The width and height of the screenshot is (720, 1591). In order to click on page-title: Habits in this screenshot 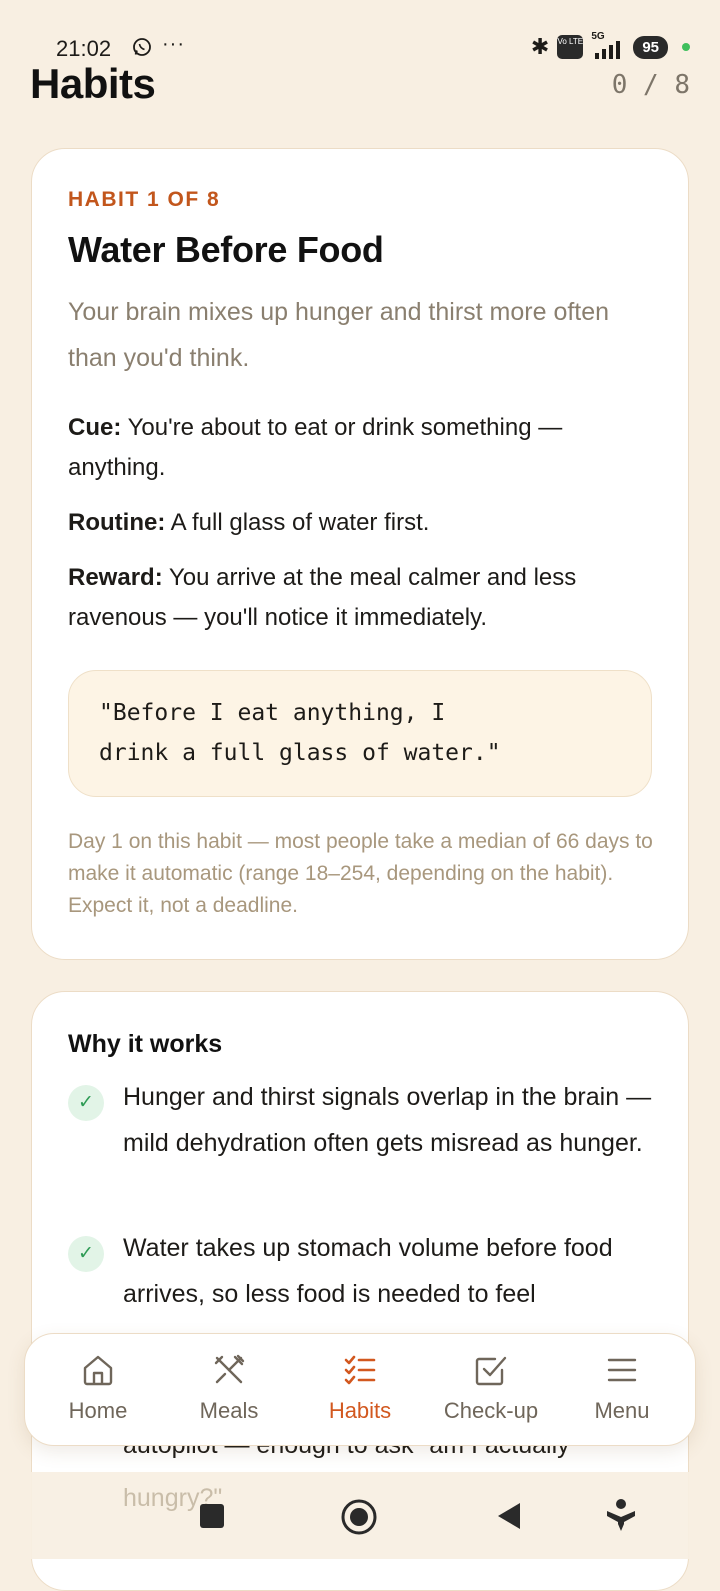, I will do `click(93, 83)`.